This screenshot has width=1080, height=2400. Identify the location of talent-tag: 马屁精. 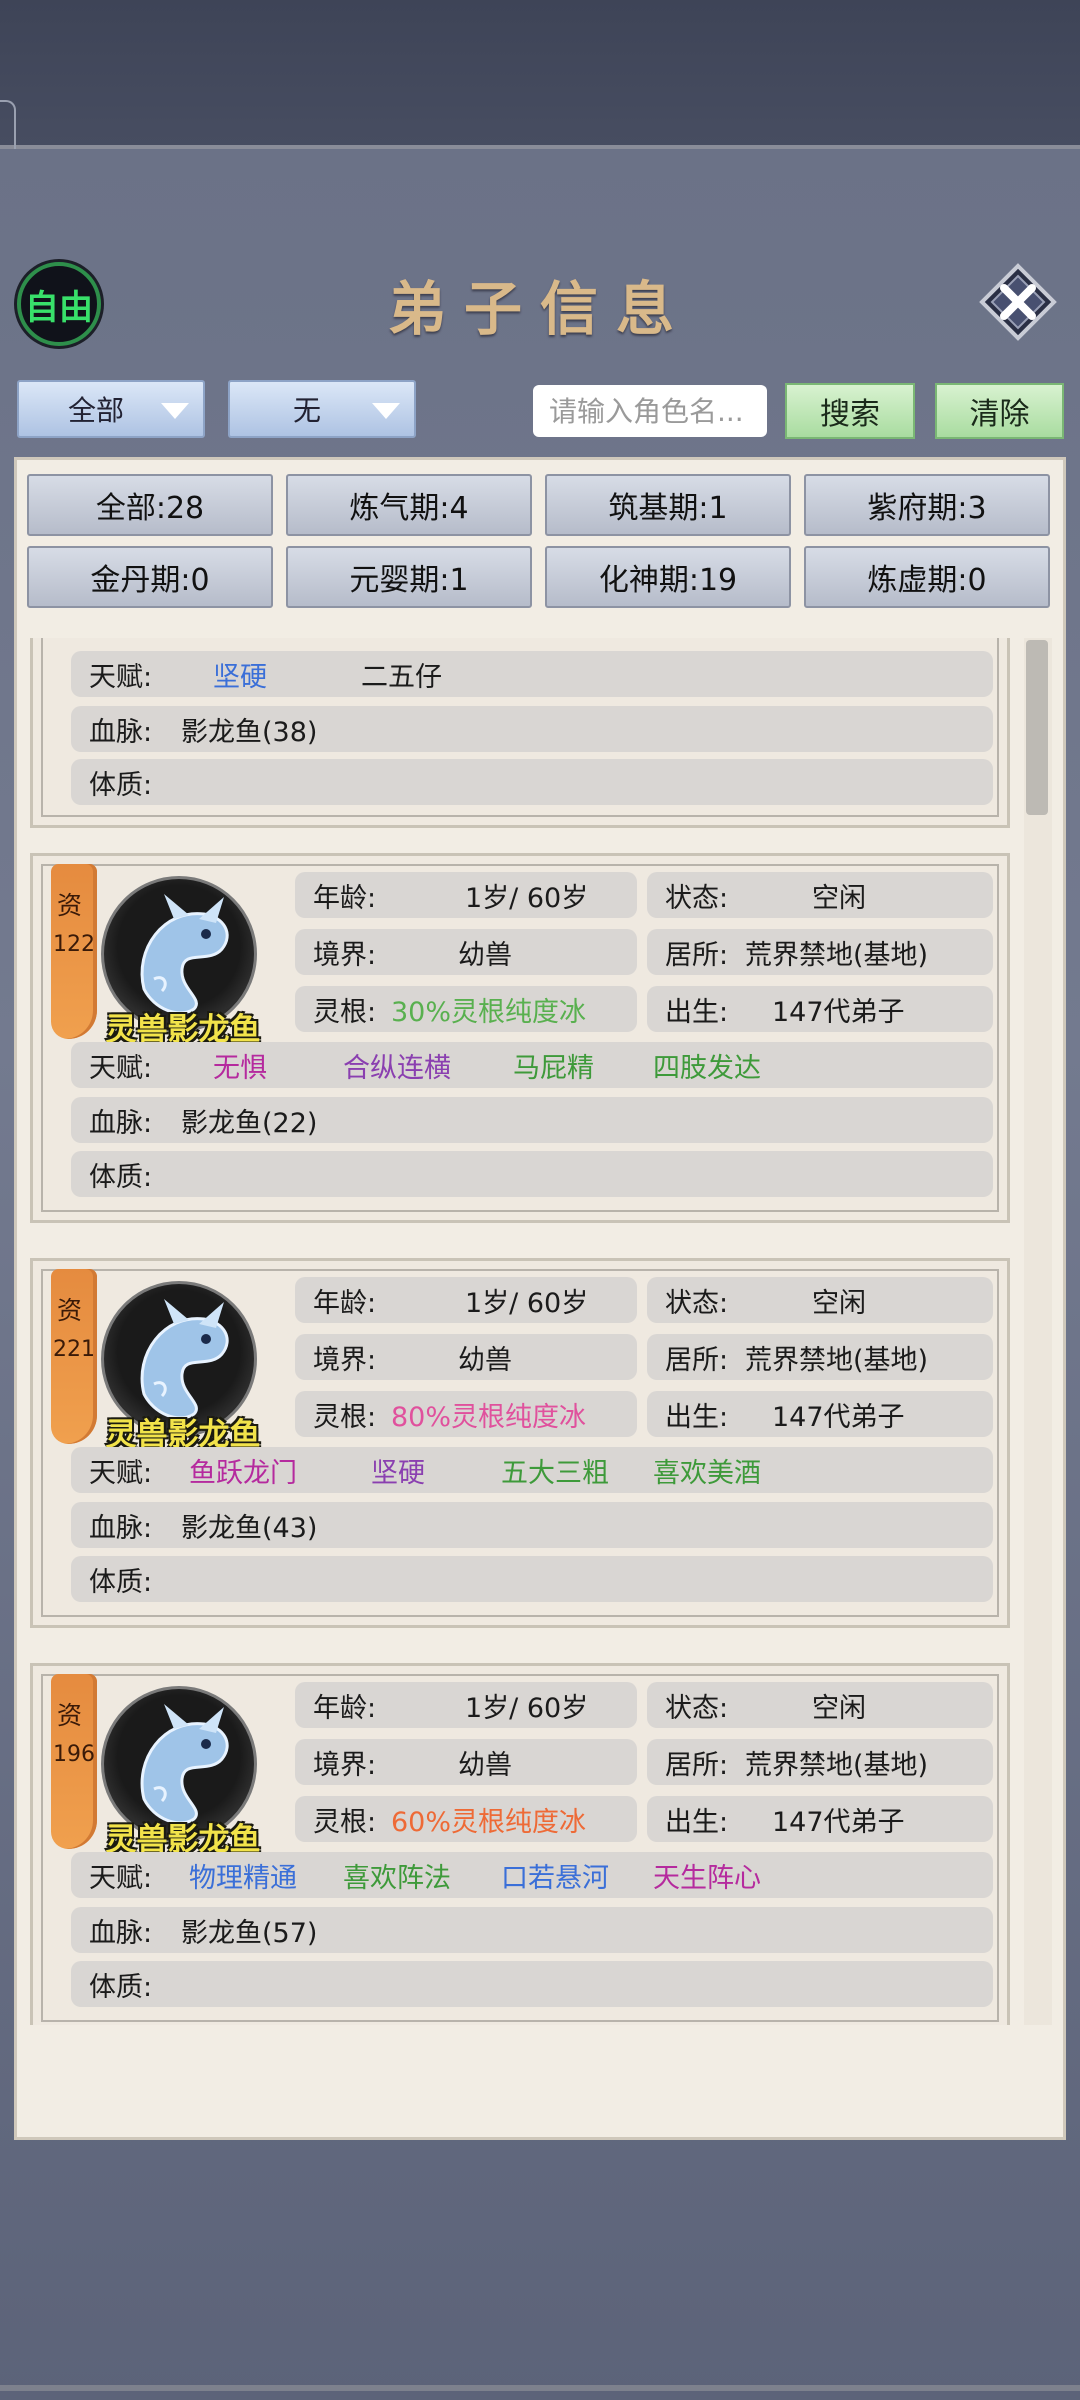
(553, 1068).